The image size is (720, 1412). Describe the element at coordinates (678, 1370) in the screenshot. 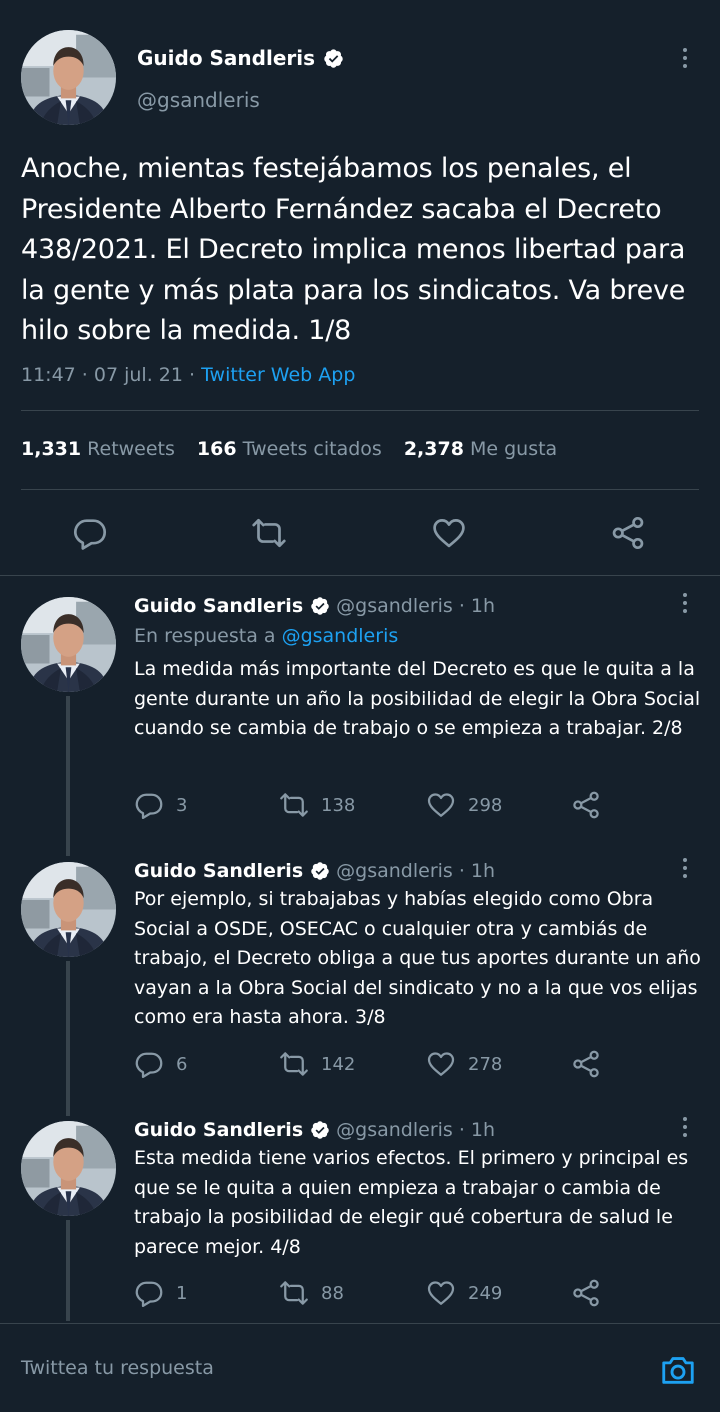

I see `camera-icon` at that location.